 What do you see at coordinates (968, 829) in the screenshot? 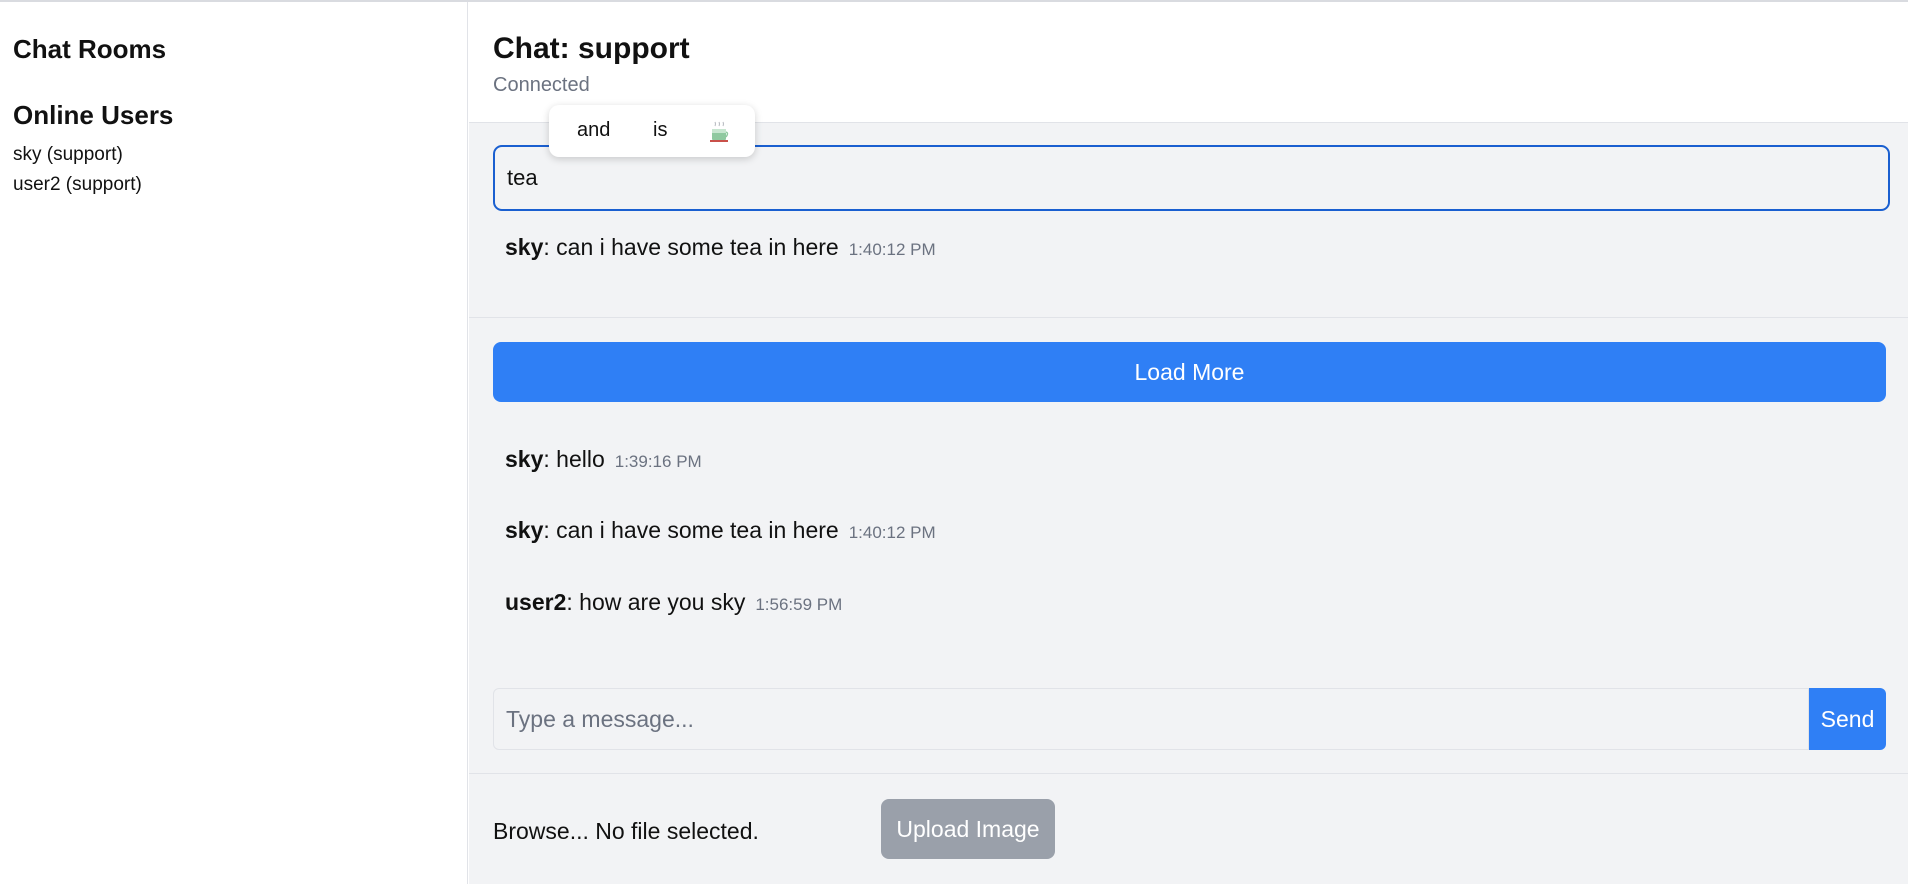
I see `upload-image-button: Upload Image` at bounding box center [968, 829].